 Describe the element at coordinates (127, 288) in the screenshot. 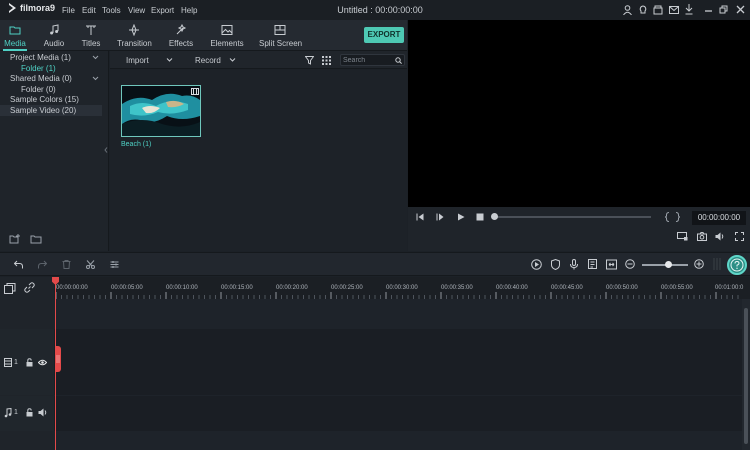

I see `ruler-label: 00:00:05:00` at that location.